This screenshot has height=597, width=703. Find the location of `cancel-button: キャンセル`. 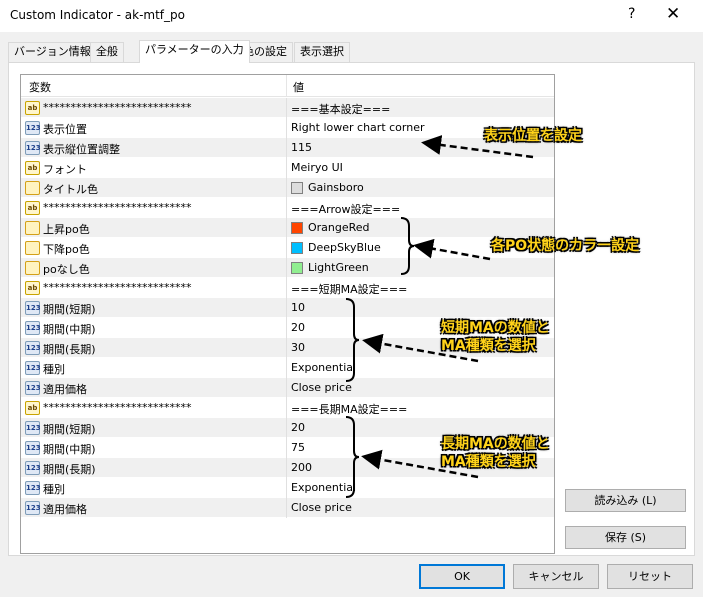

cancel-button: キャンセル is located at coordinates (556, 576).